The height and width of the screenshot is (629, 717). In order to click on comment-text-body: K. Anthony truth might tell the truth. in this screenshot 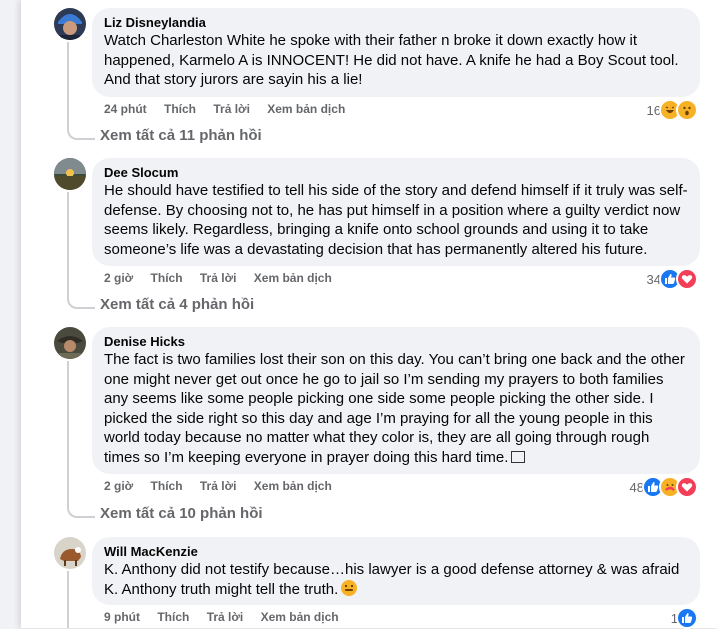, I will do `click(221, 589)`.